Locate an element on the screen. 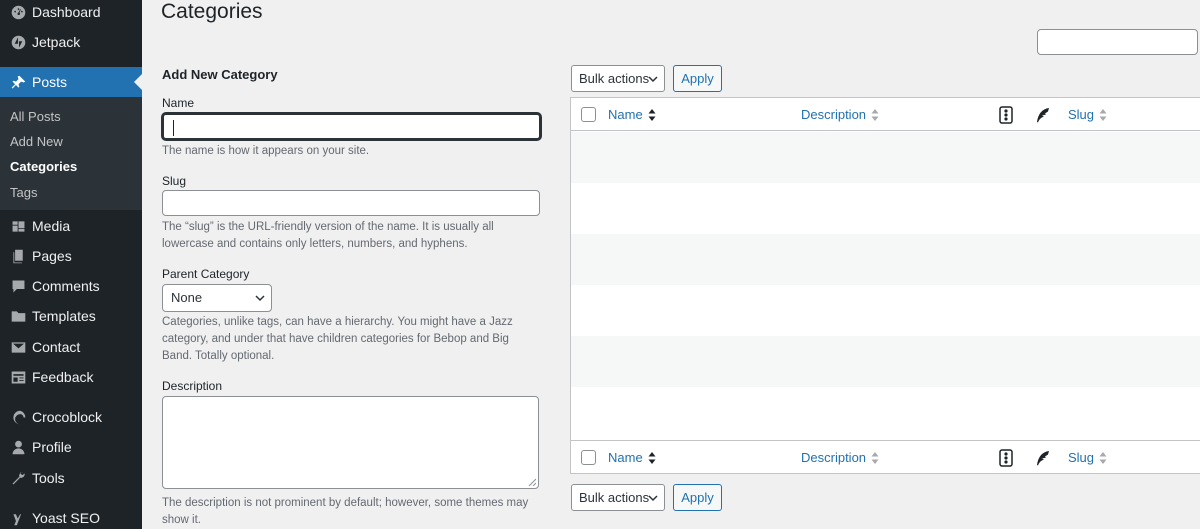 The height and width of the screenshot is (529, 1200). name-field is located at coordinates (351, 126).